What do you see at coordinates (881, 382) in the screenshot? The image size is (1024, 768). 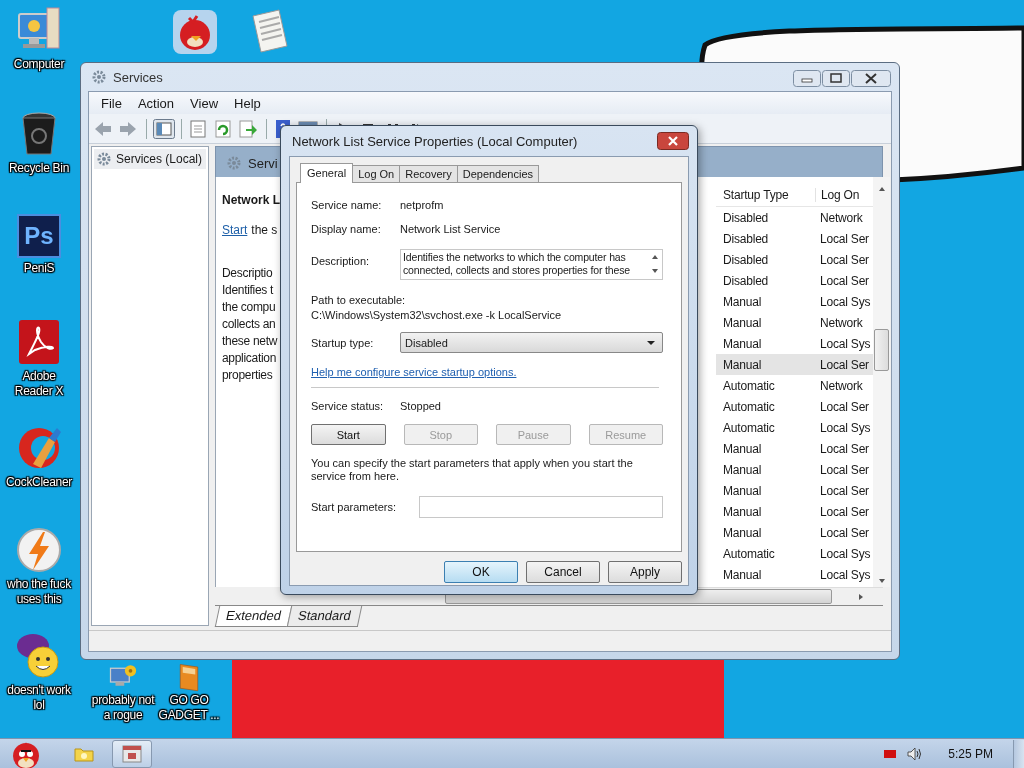 I see `vertical-scrollbar` at bounding box center [881, 382].